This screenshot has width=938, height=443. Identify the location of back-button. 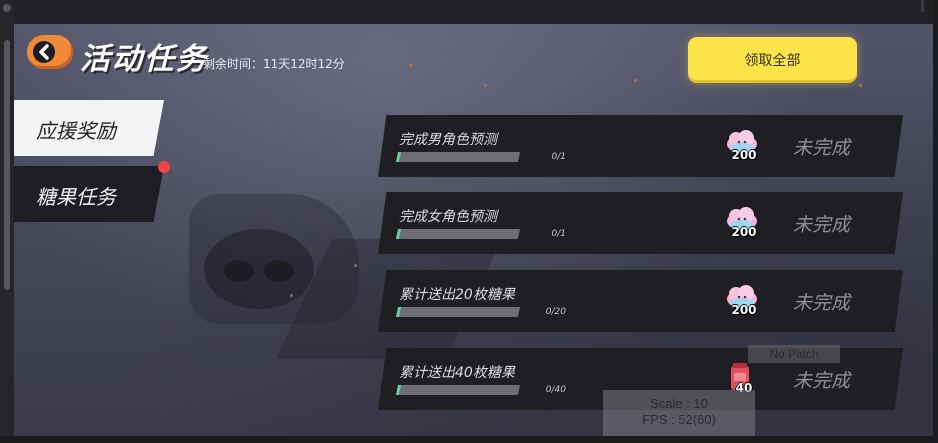
(50, 52).